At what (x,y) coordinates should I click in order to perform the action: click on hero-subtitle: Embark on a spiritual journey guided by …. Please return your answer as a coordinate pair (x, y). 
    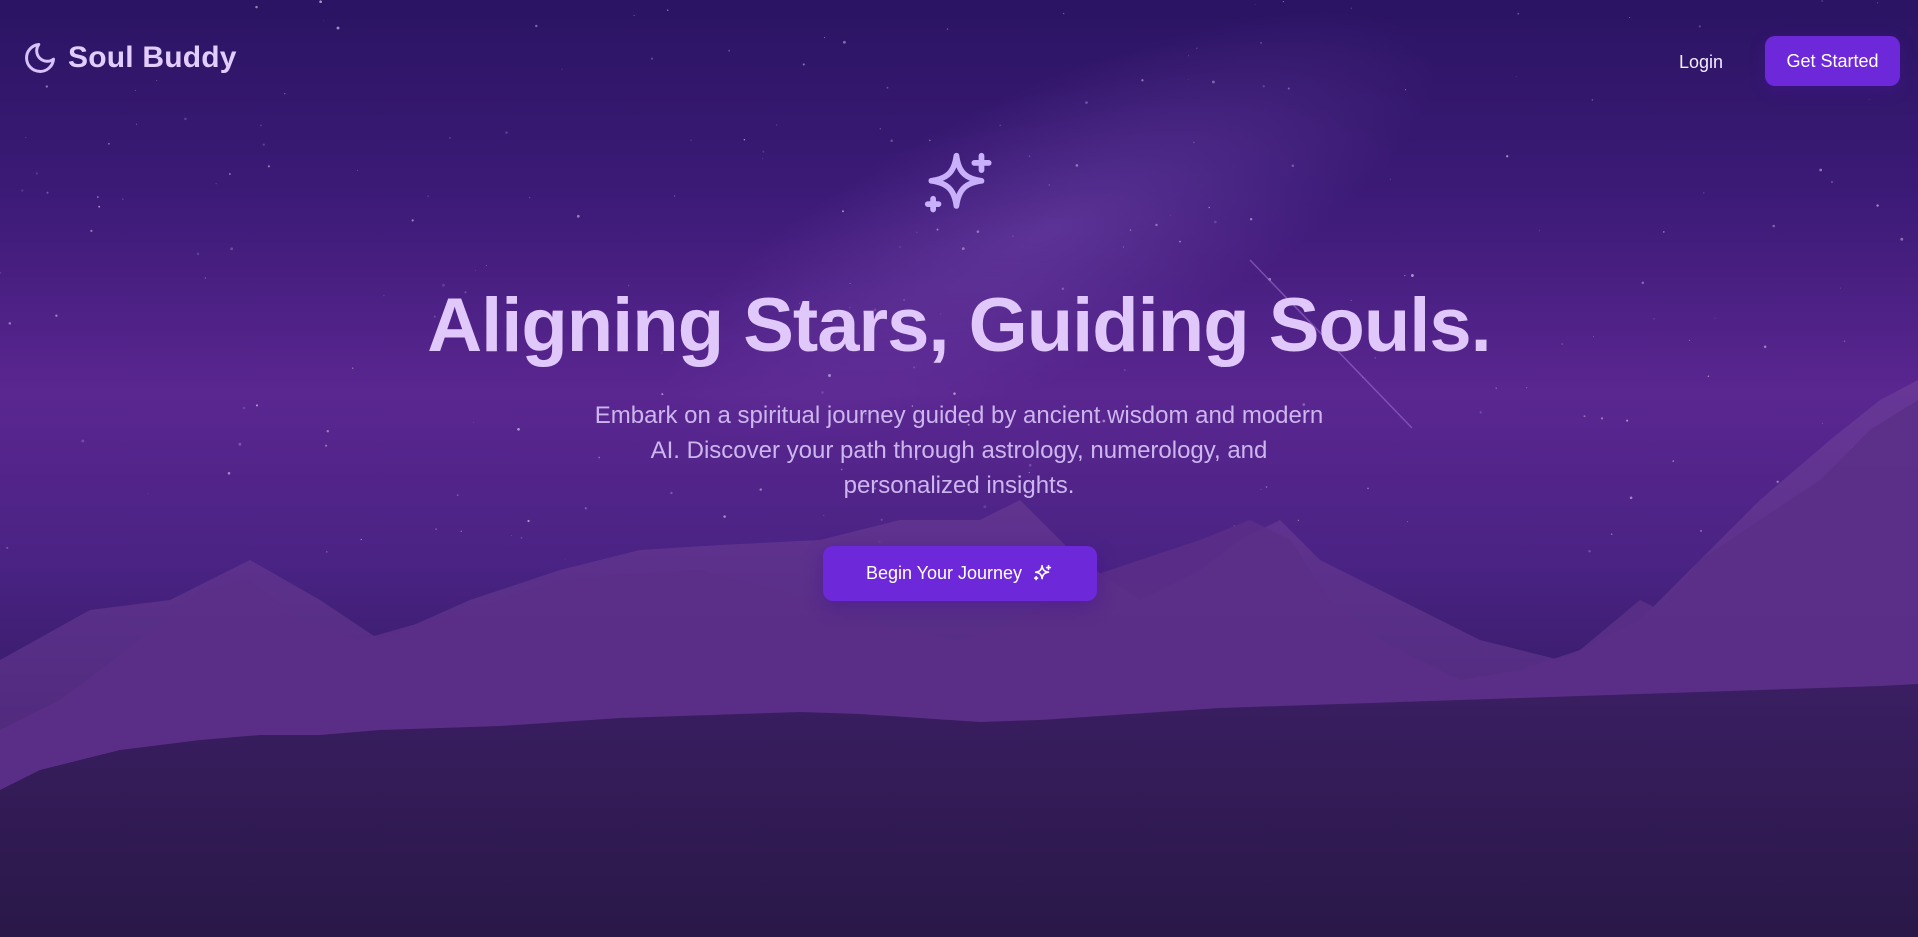
    Looking at the image, I should click on (959, 450).